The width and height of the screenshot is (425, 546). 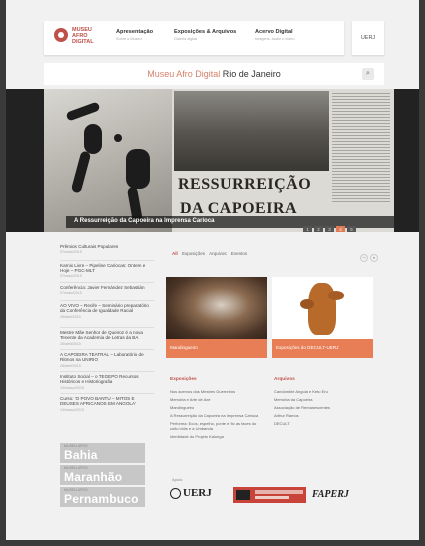 What do you see at coordinates (245, 184) in the screenshot?
I see `newspaper-headline: RESSURREIÇÃO` at bounding box center [245, 184].